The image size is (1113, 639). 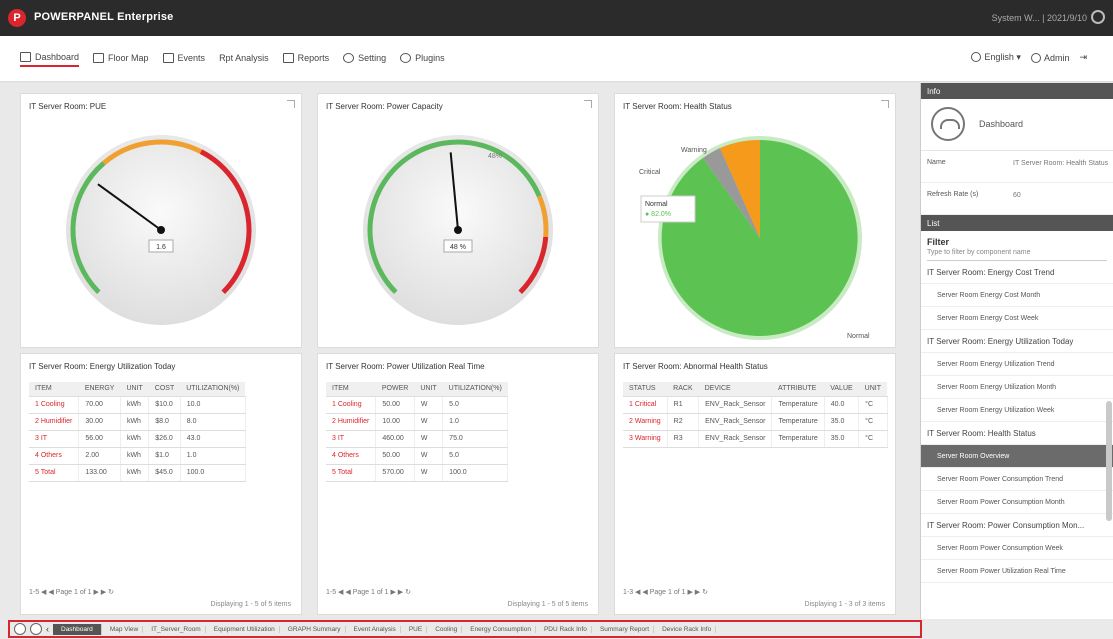 I want to click on list-item: Server Room Power Consumption Week, so click(x=1017, y=548).